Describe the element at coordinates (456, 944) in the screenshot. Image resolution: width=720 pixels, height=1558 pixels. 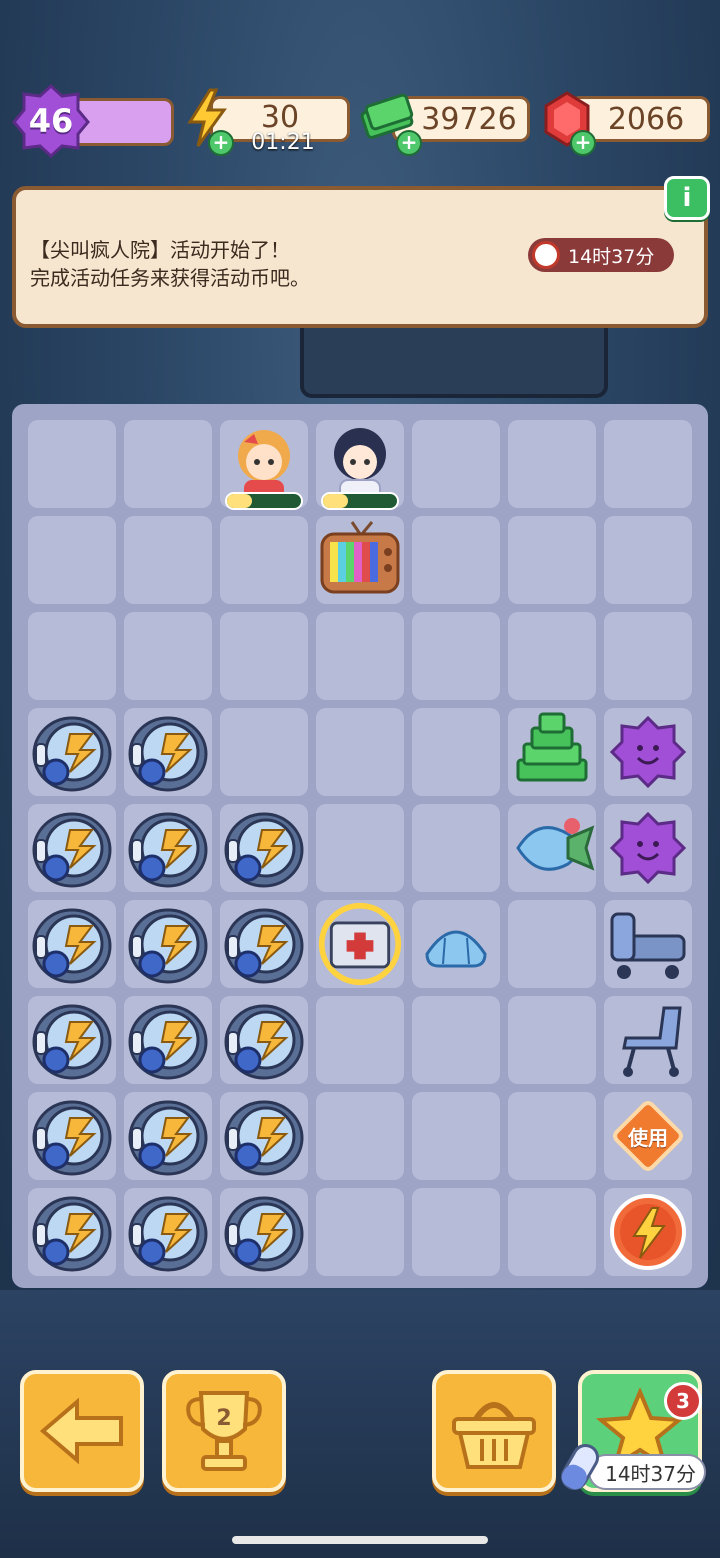
I see `shell-icon` at that location.